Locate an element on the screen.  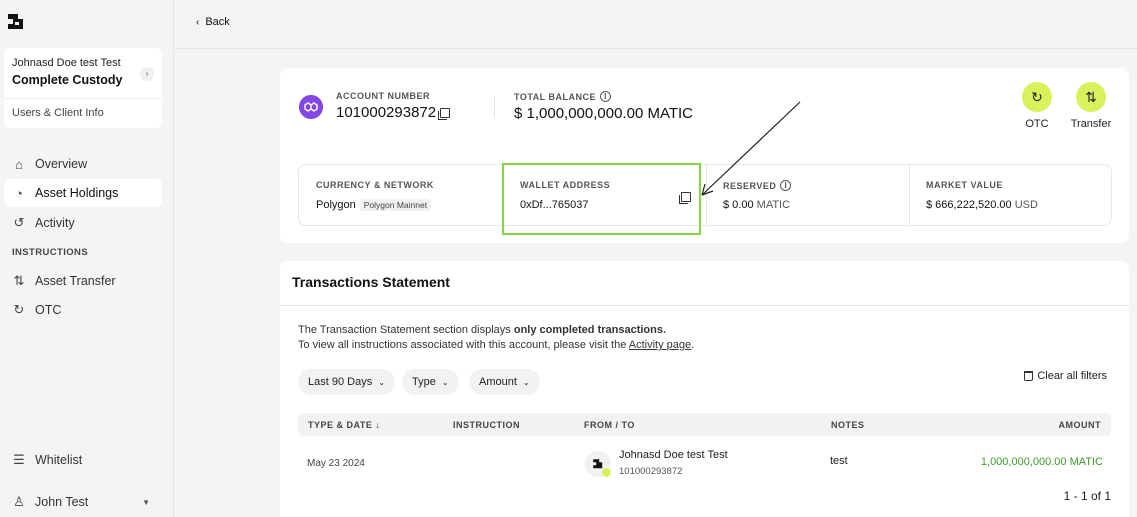
market-value: $ 666,222,520.00 is located at coordinates (969, 205).